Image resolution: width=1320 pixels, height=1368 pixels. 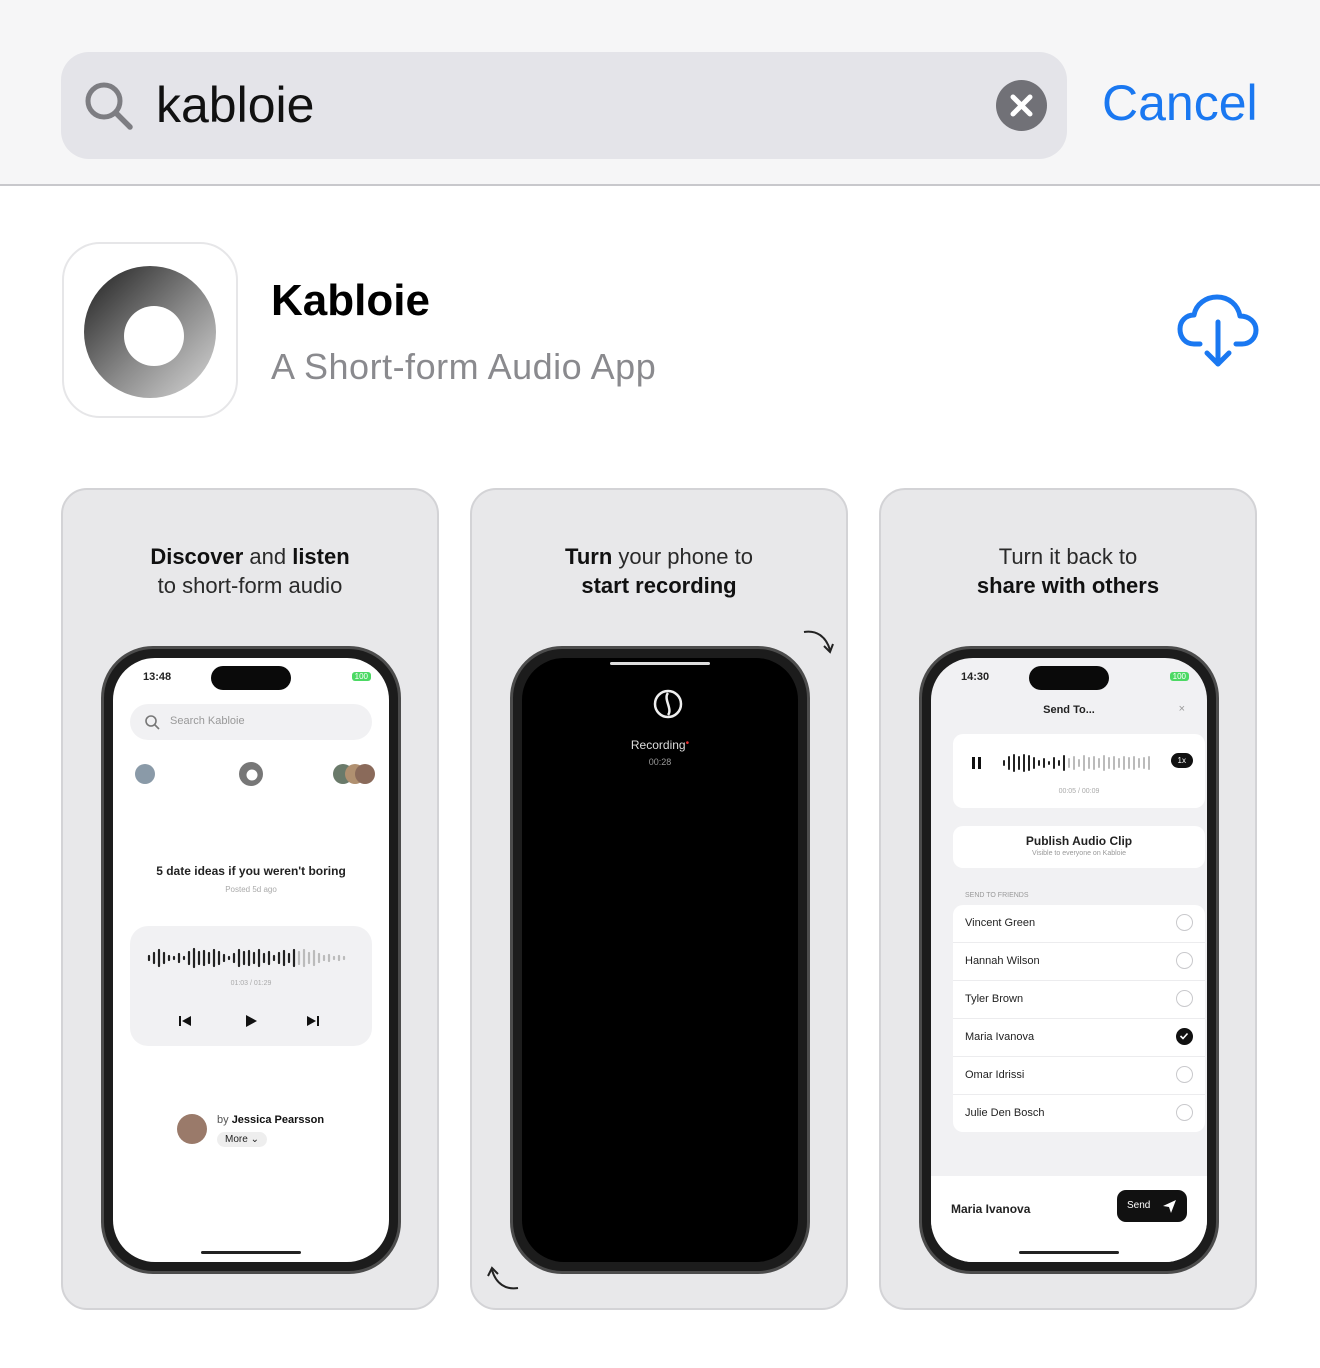 I want to click on publish-title: Publish Audio Clip, so click(x=1079, y=841).